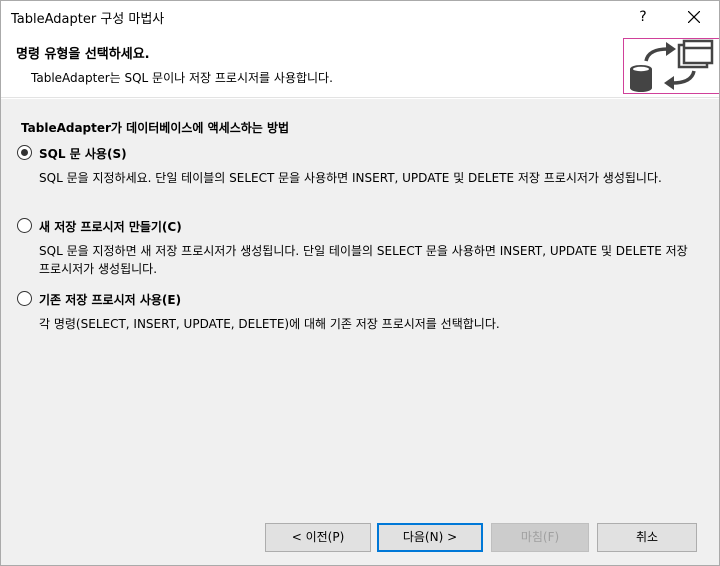  I want to click on wizard-footer: < 이전(P) 다음(N) > 마침(F) 취소, so click(360, 537).